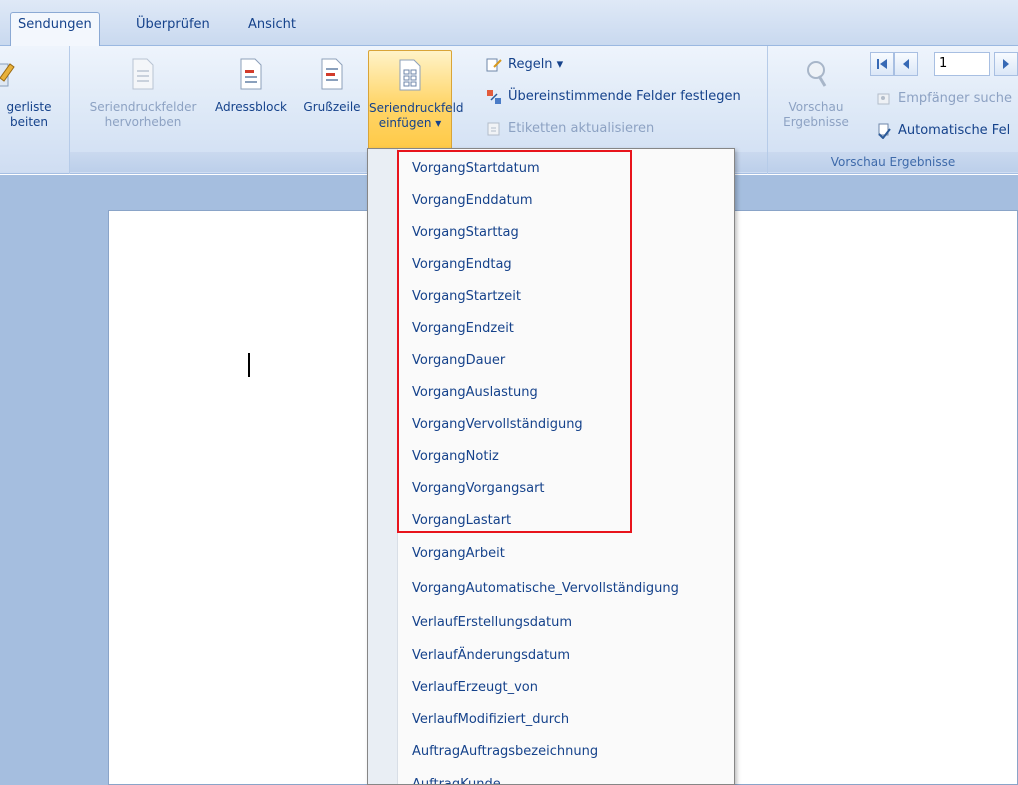  What do you see at coordinates (31, 90) in the screenshot?
I see `edit-recipient-list-button: gerliste beiten` at bounding box center [31, 90].